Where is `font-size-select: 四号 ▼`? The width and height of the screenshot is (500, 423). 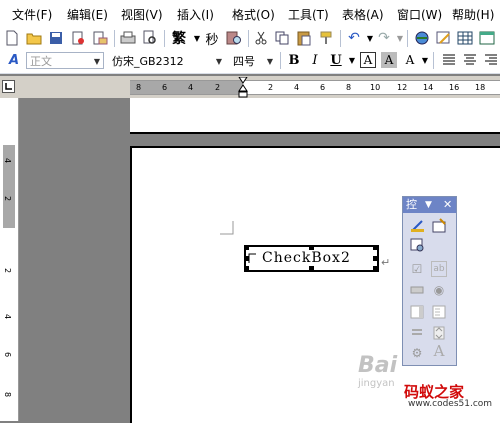
font-size-select: 四号 ▼ is located at coordinates (253, 60).